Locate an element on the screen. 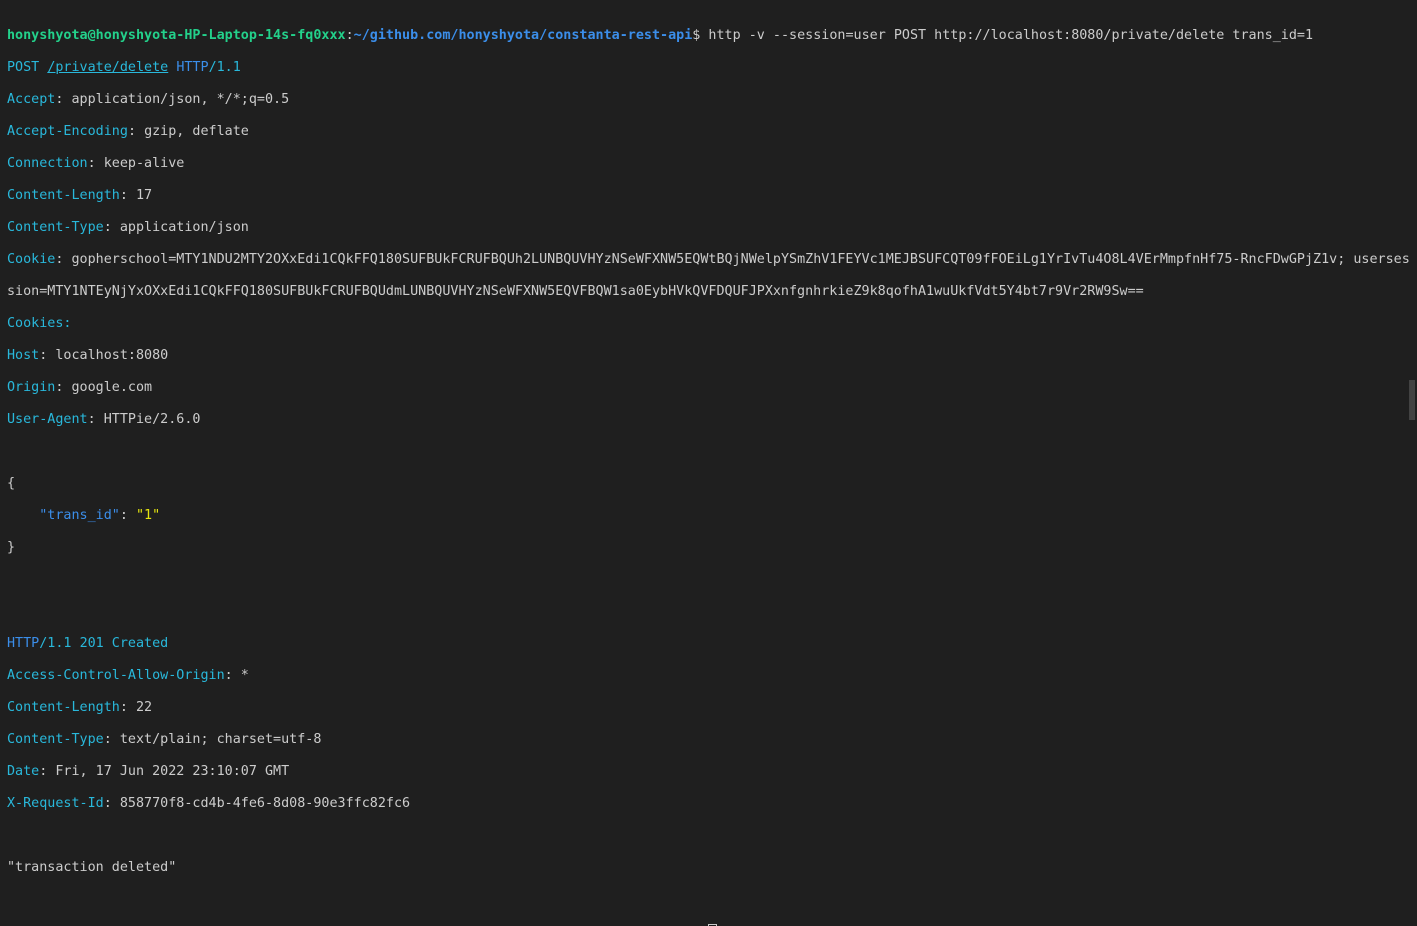 Image resolution: width=1417 pixels, height=926 pixels. header-line: Accept-Encoding: gzip, deflate is located at coordinates (128, 131).